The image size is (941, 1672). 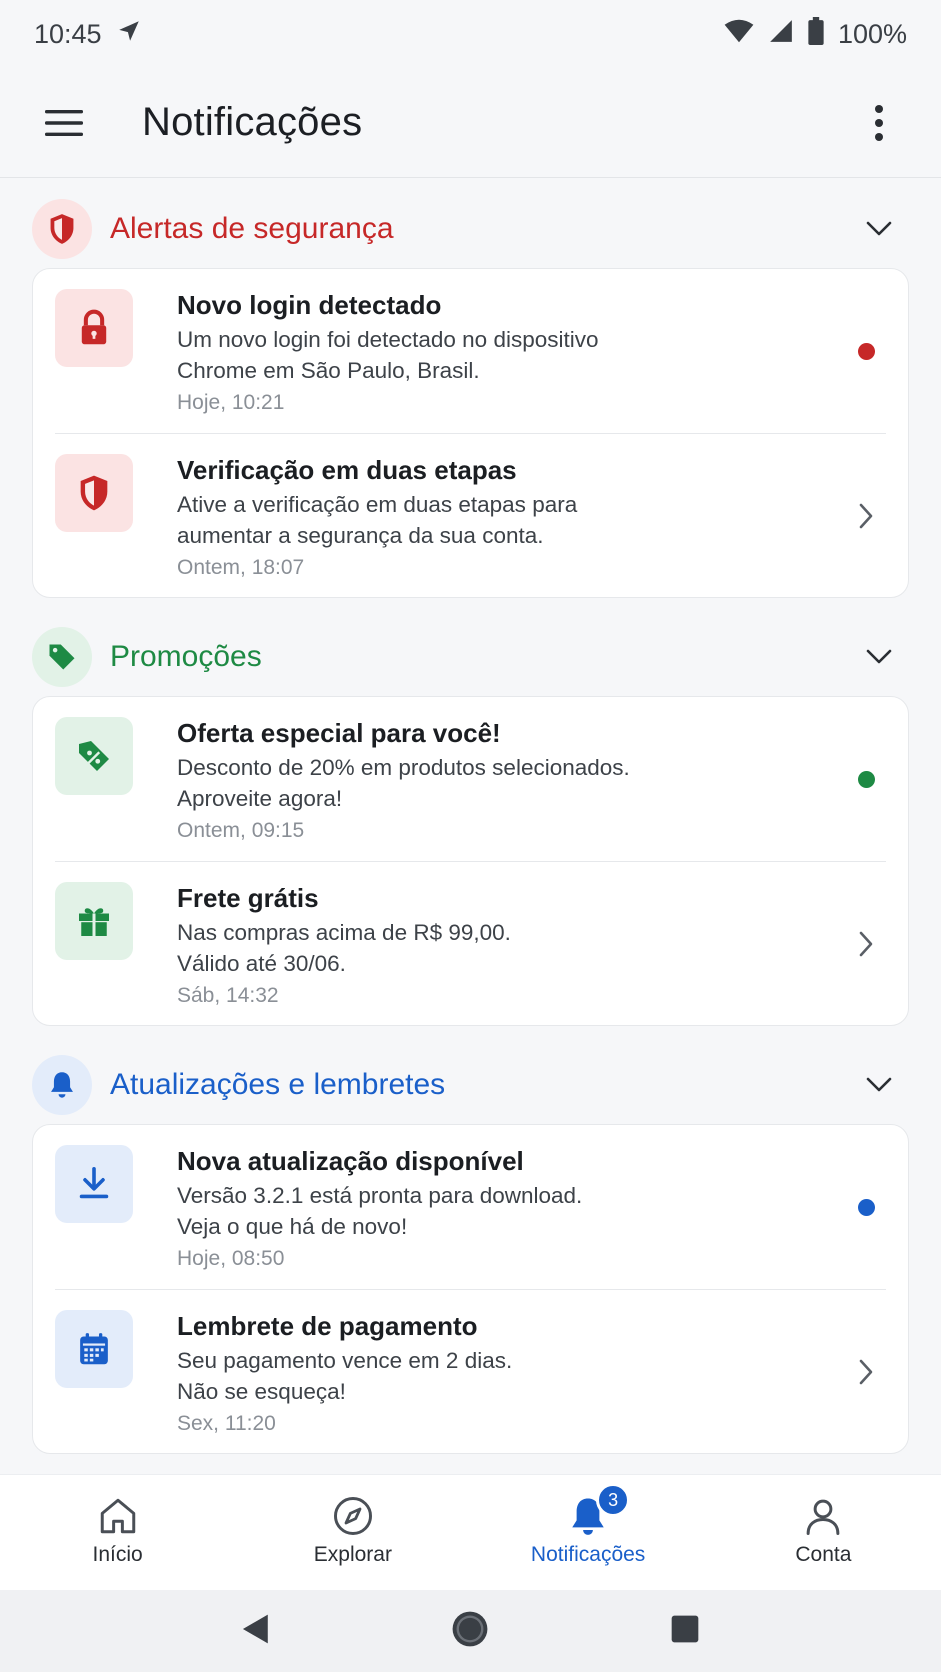 I want to click on battery-icon, so click(x=816, y=34).